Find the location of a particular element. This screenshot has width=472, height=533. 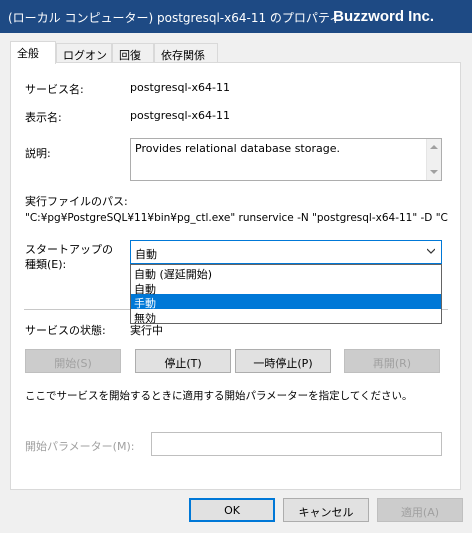

description-text: Provides relational database storage. is located at coordinates (237, 148).